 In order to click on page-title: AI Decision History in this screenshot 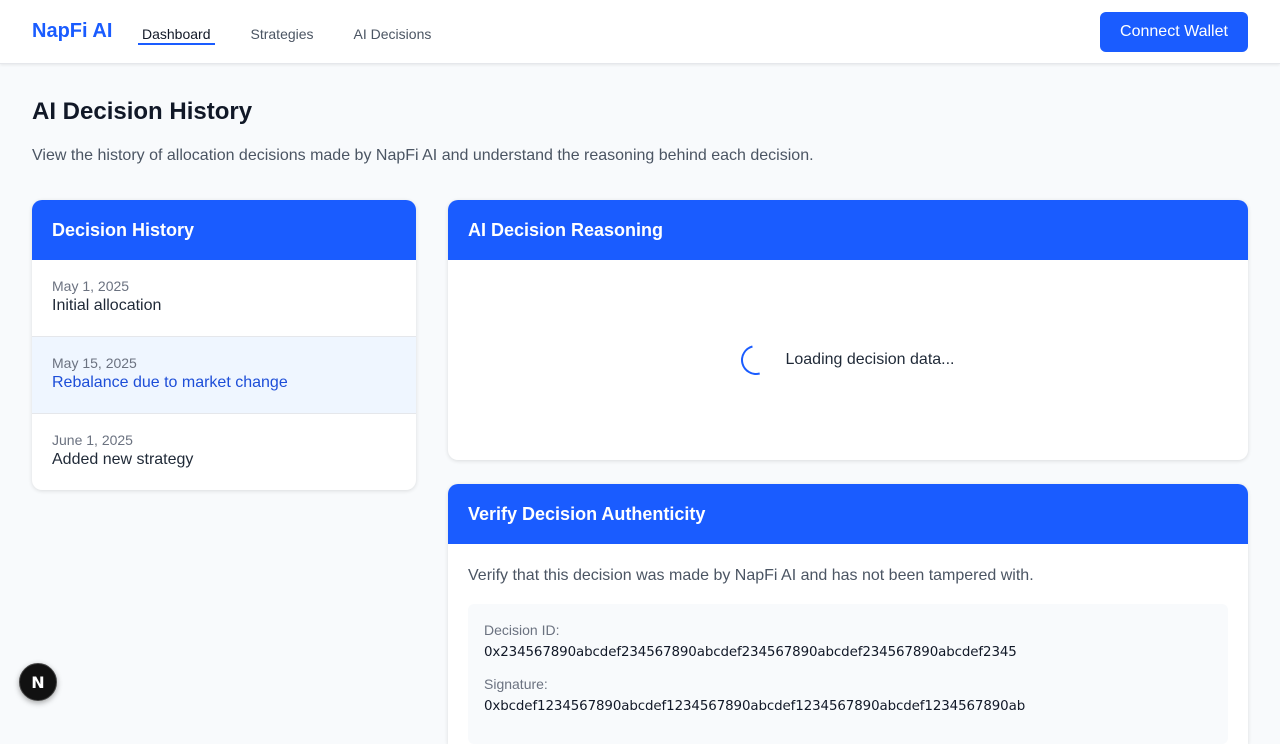, I will do `click(142, 111)`.